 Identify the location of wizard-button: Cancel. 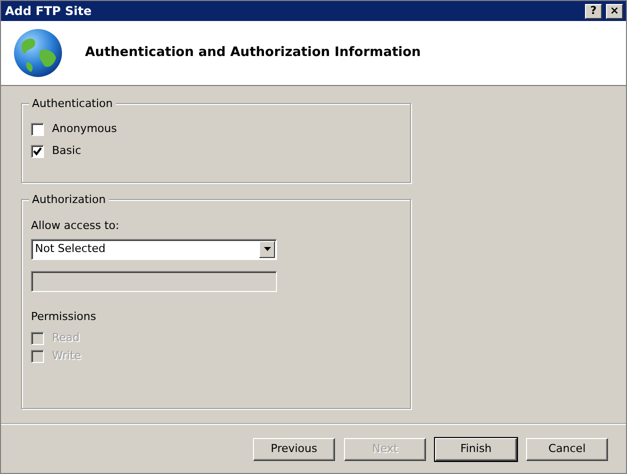
(567, 449).